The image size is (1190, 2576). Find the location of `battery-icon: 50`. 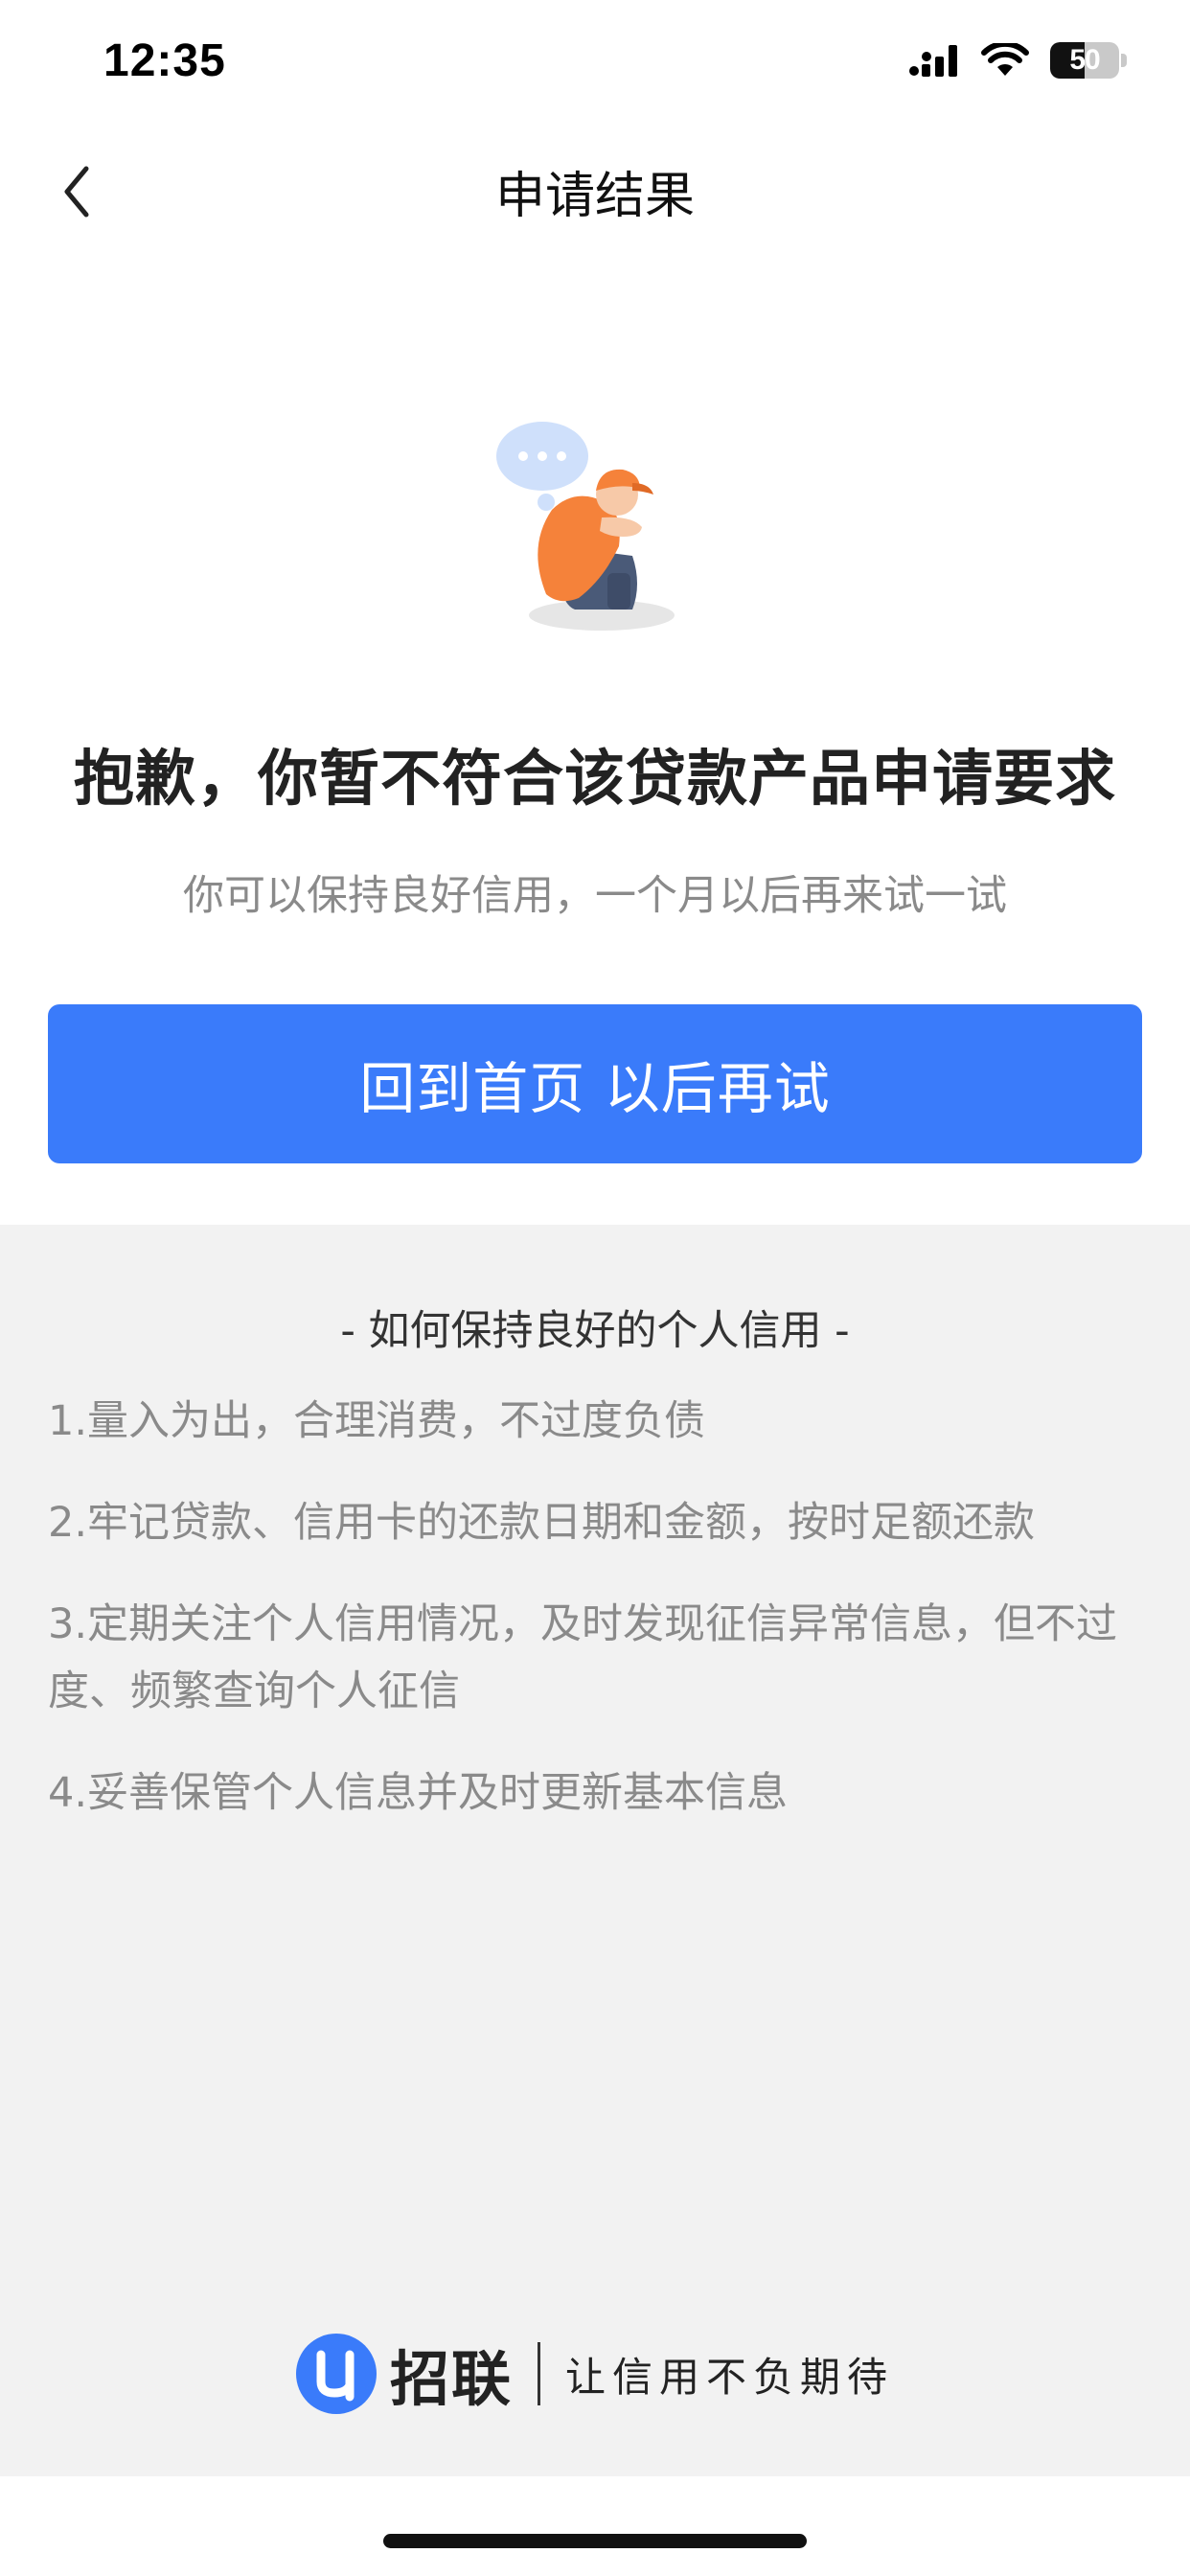

battery-icon: 50 is located at coordinates (1089, 60).